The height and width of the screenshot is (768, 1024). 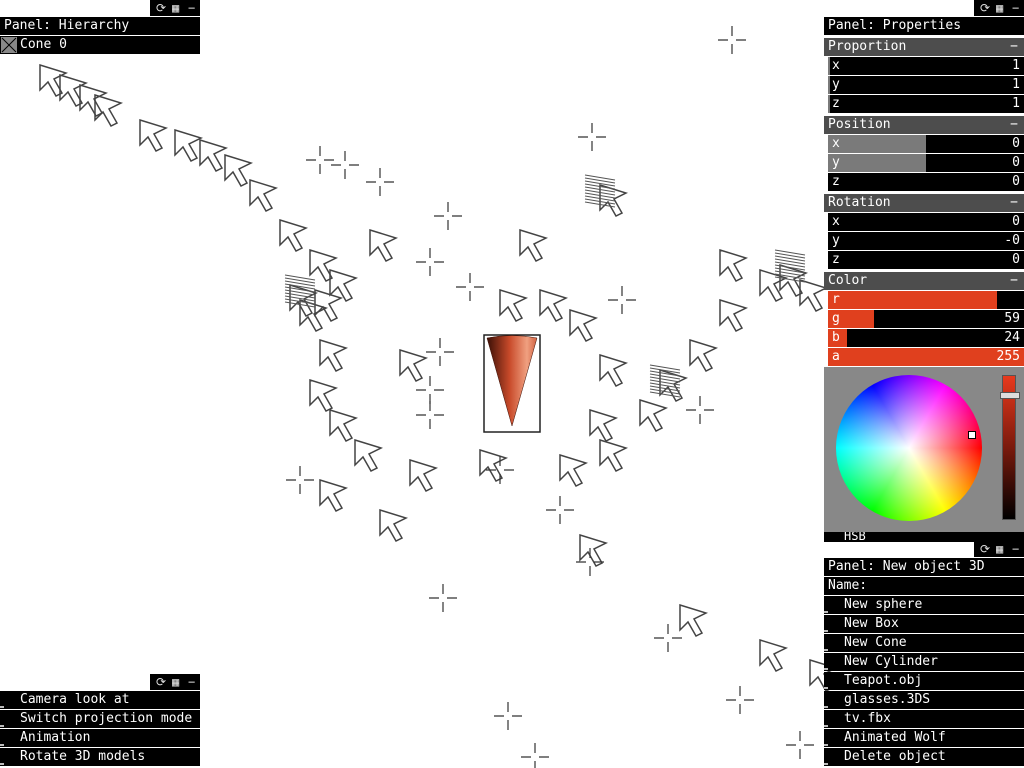 What do you see at coordinates (848, 280) in the screenshot?
I see `section-title: Color` at bounding box center [848, 280].